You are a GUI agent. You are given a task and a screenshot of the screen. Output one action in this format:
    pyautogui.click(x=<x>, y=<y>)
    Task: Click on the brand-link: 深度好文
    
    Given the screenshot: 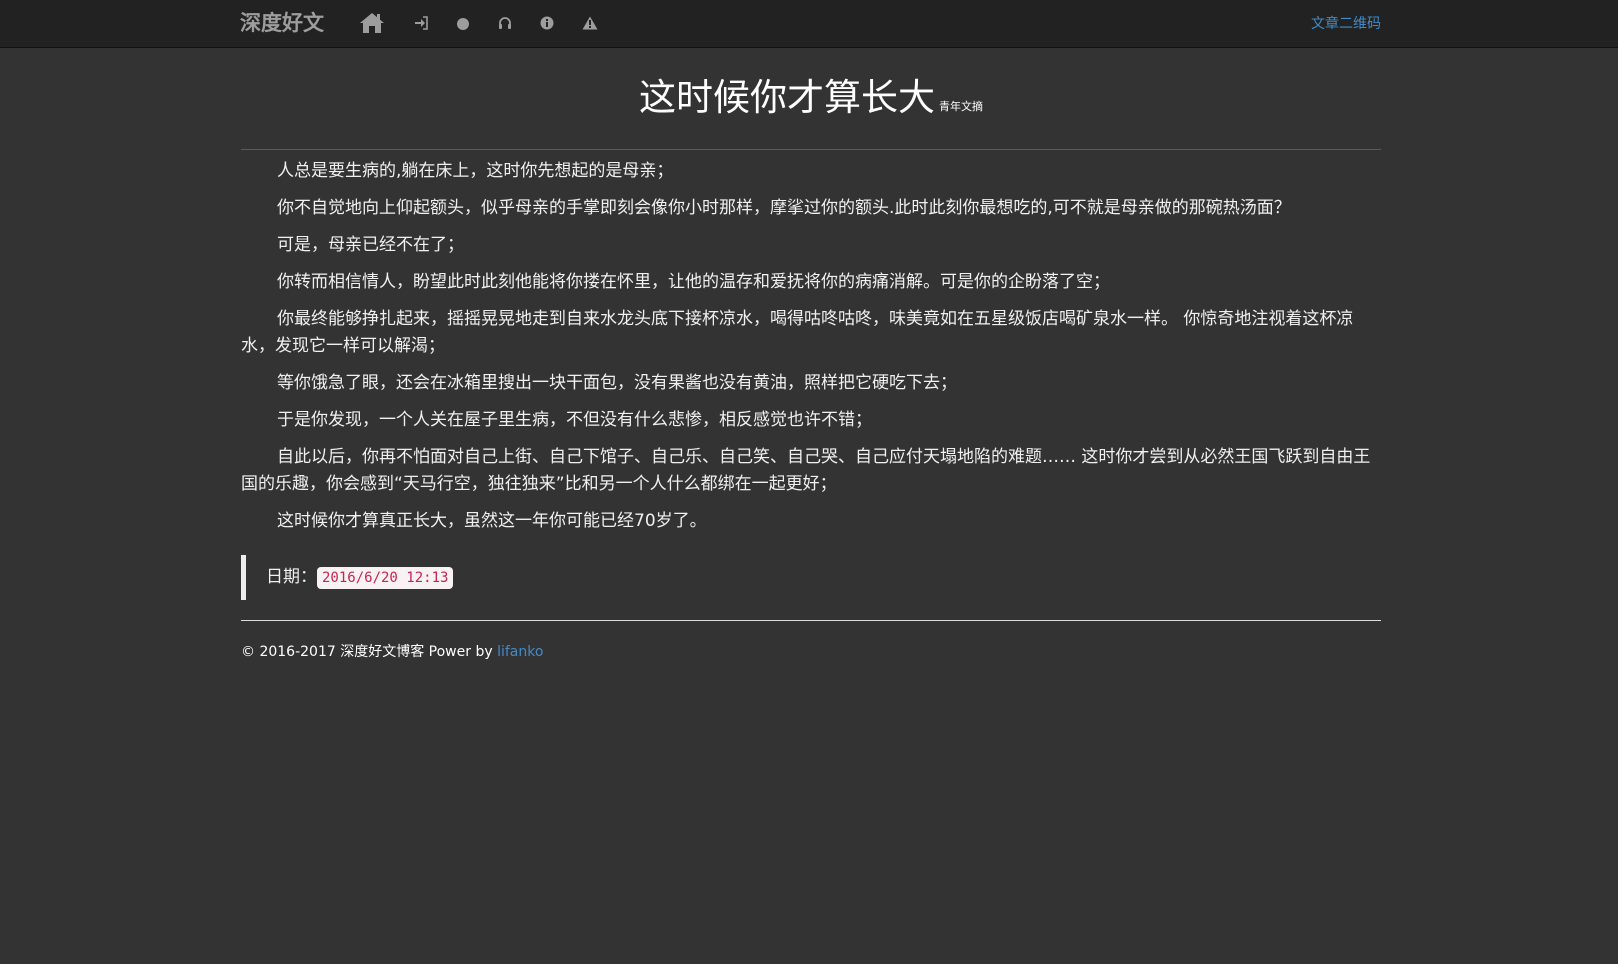 What is the action you would take?
    pyautogui.click(x=282, y=23)
    